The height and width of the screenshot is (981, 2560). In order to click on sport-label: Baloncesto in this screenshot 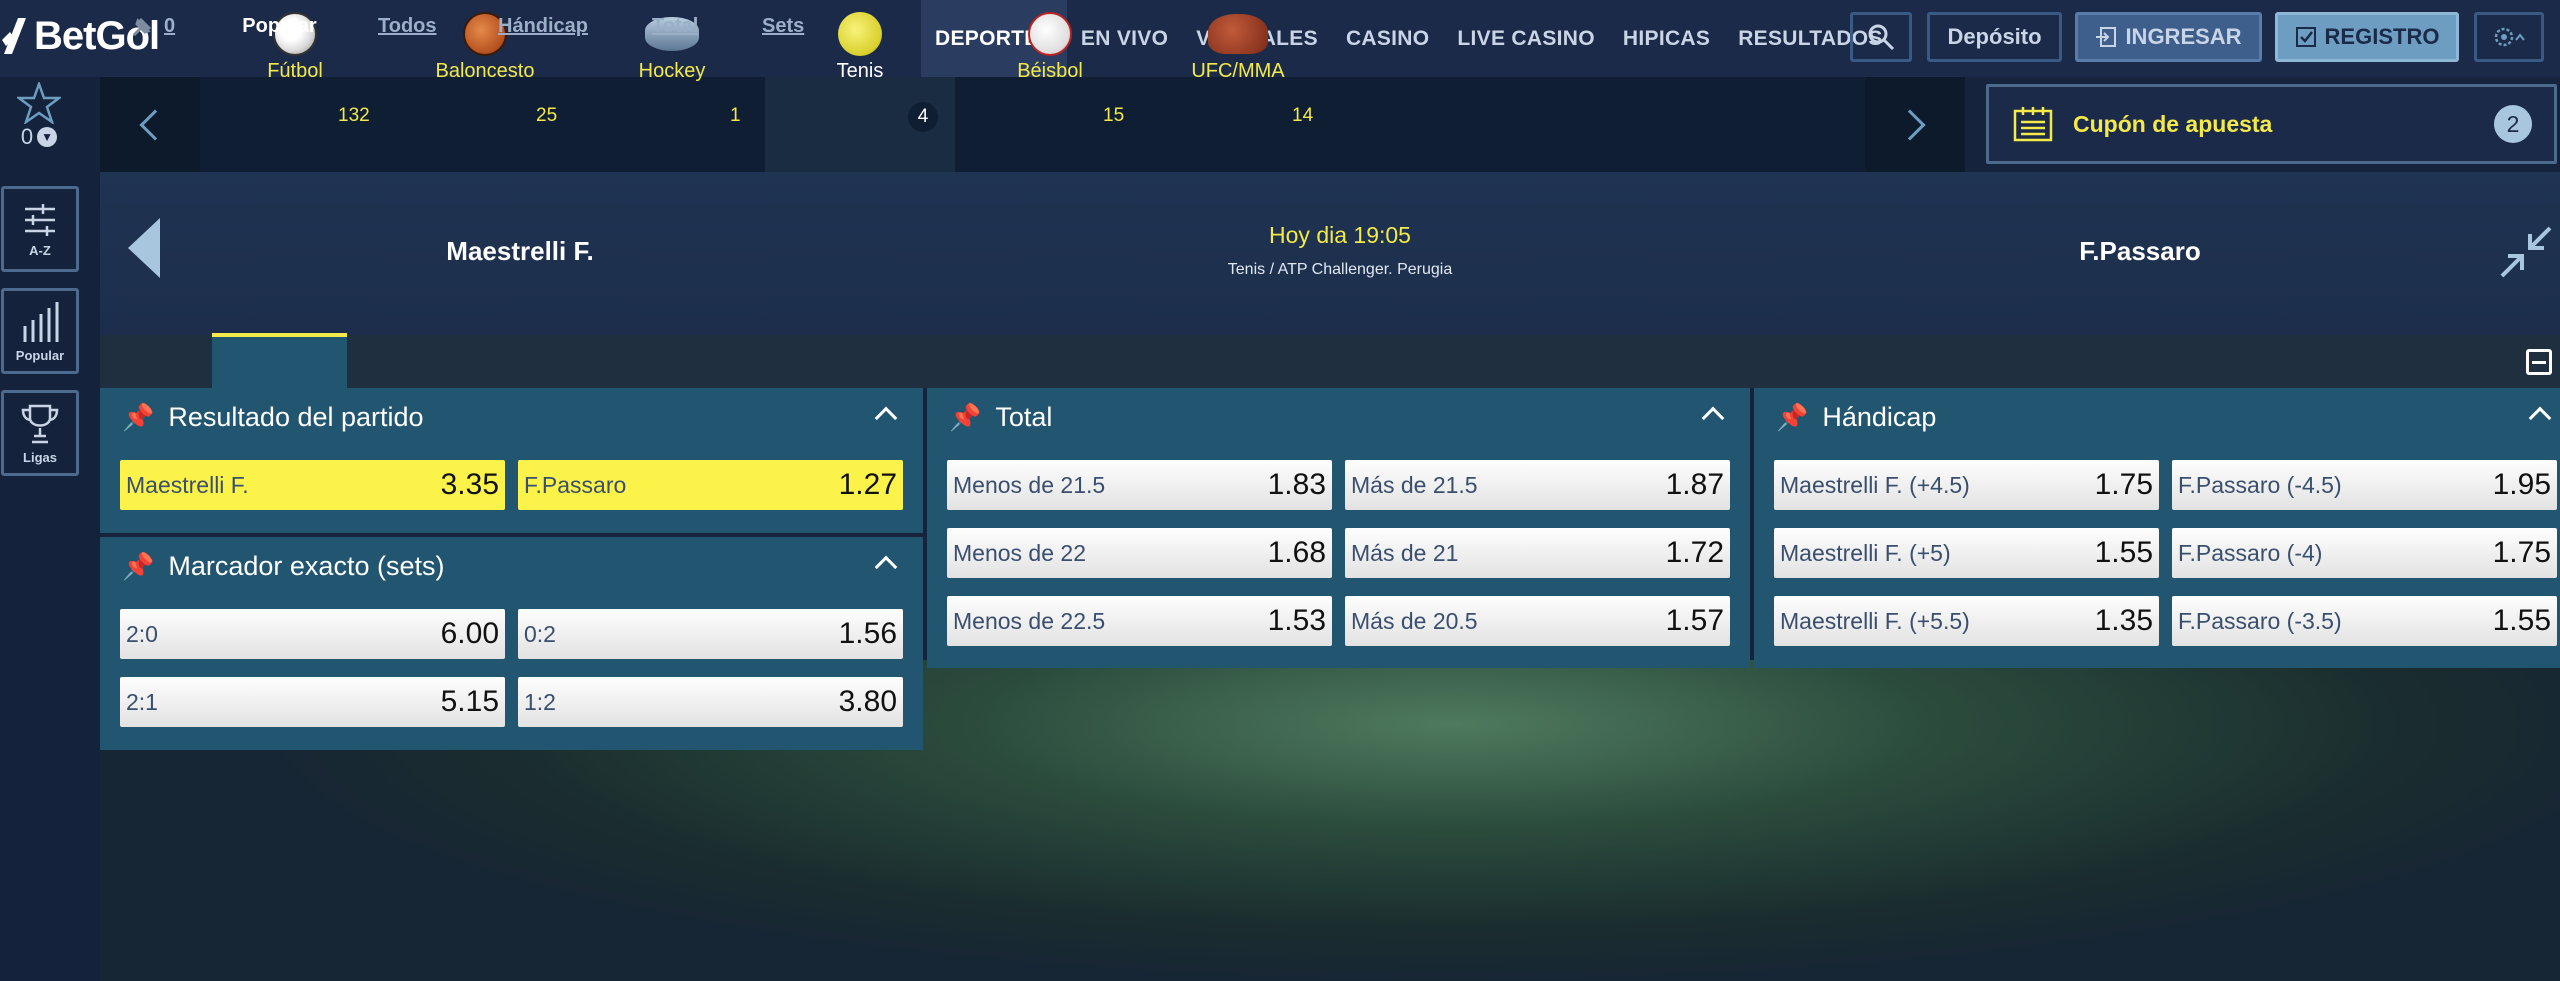, I will do `click(485, 71)`.